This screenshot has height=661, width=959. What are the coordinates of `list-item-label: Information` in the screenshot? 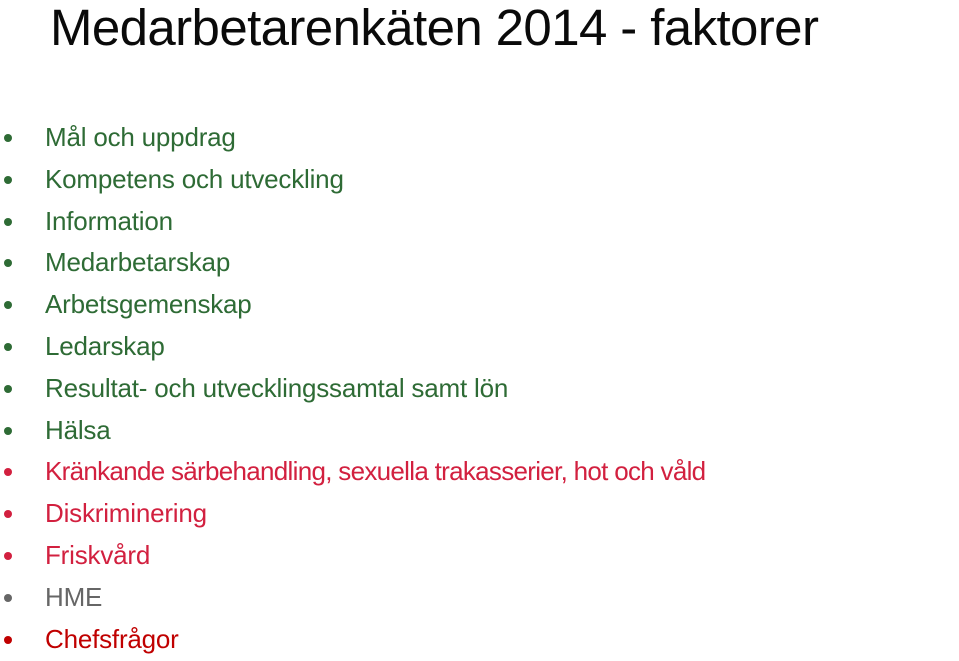 It's located at (109, 220).